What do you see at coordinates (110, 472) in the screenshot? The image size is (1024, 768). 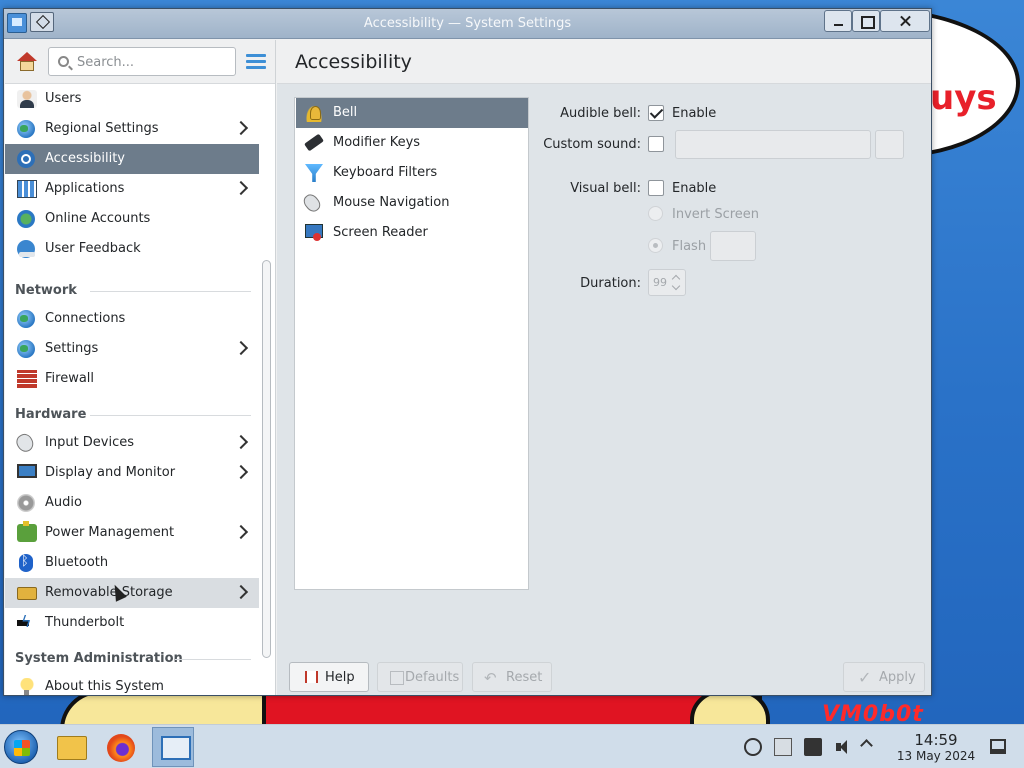 I see `sidebar-item-label: Display and Monitor` at bounding box center [110, 472].